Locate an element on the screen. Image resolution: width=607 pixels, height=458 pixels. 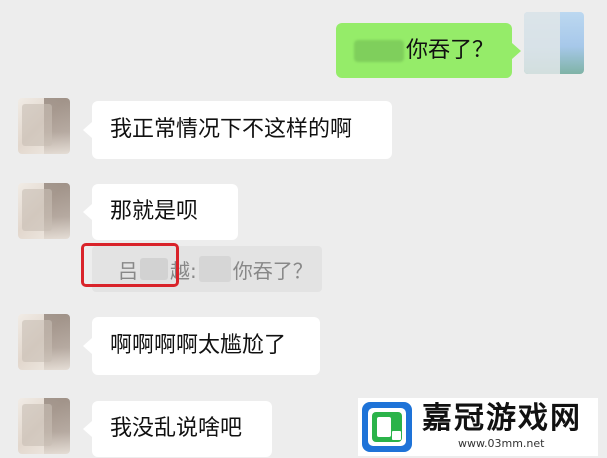
site-watermark: 嘉冠游戏网 www.03mm.net is located at coordinates (478, 427).